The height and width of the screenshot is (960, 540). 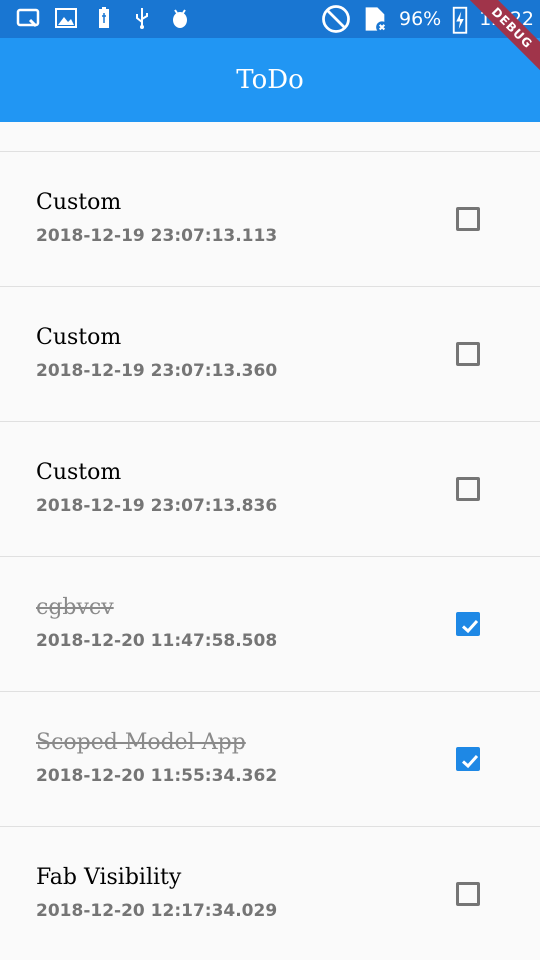 I want to click on app-title: ToDo, so click(x=270, y=80).